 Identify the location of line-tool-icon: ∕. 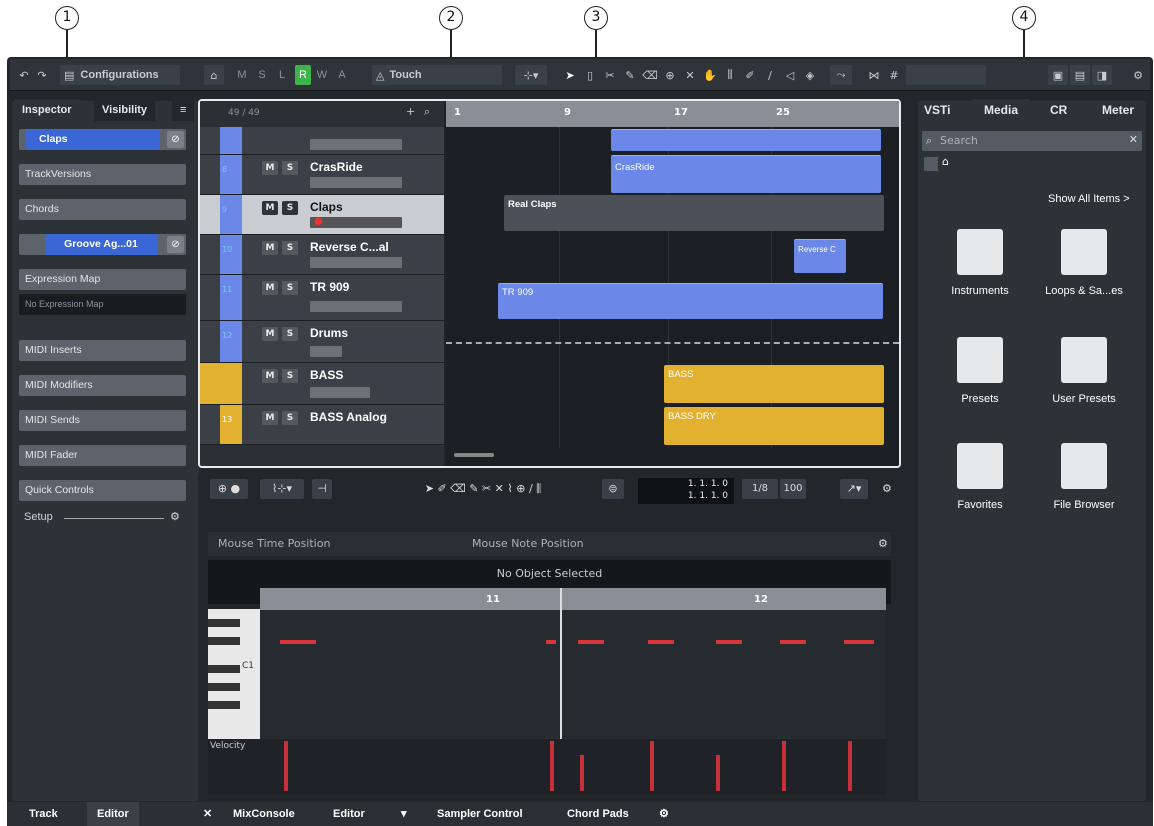
(770, 75).